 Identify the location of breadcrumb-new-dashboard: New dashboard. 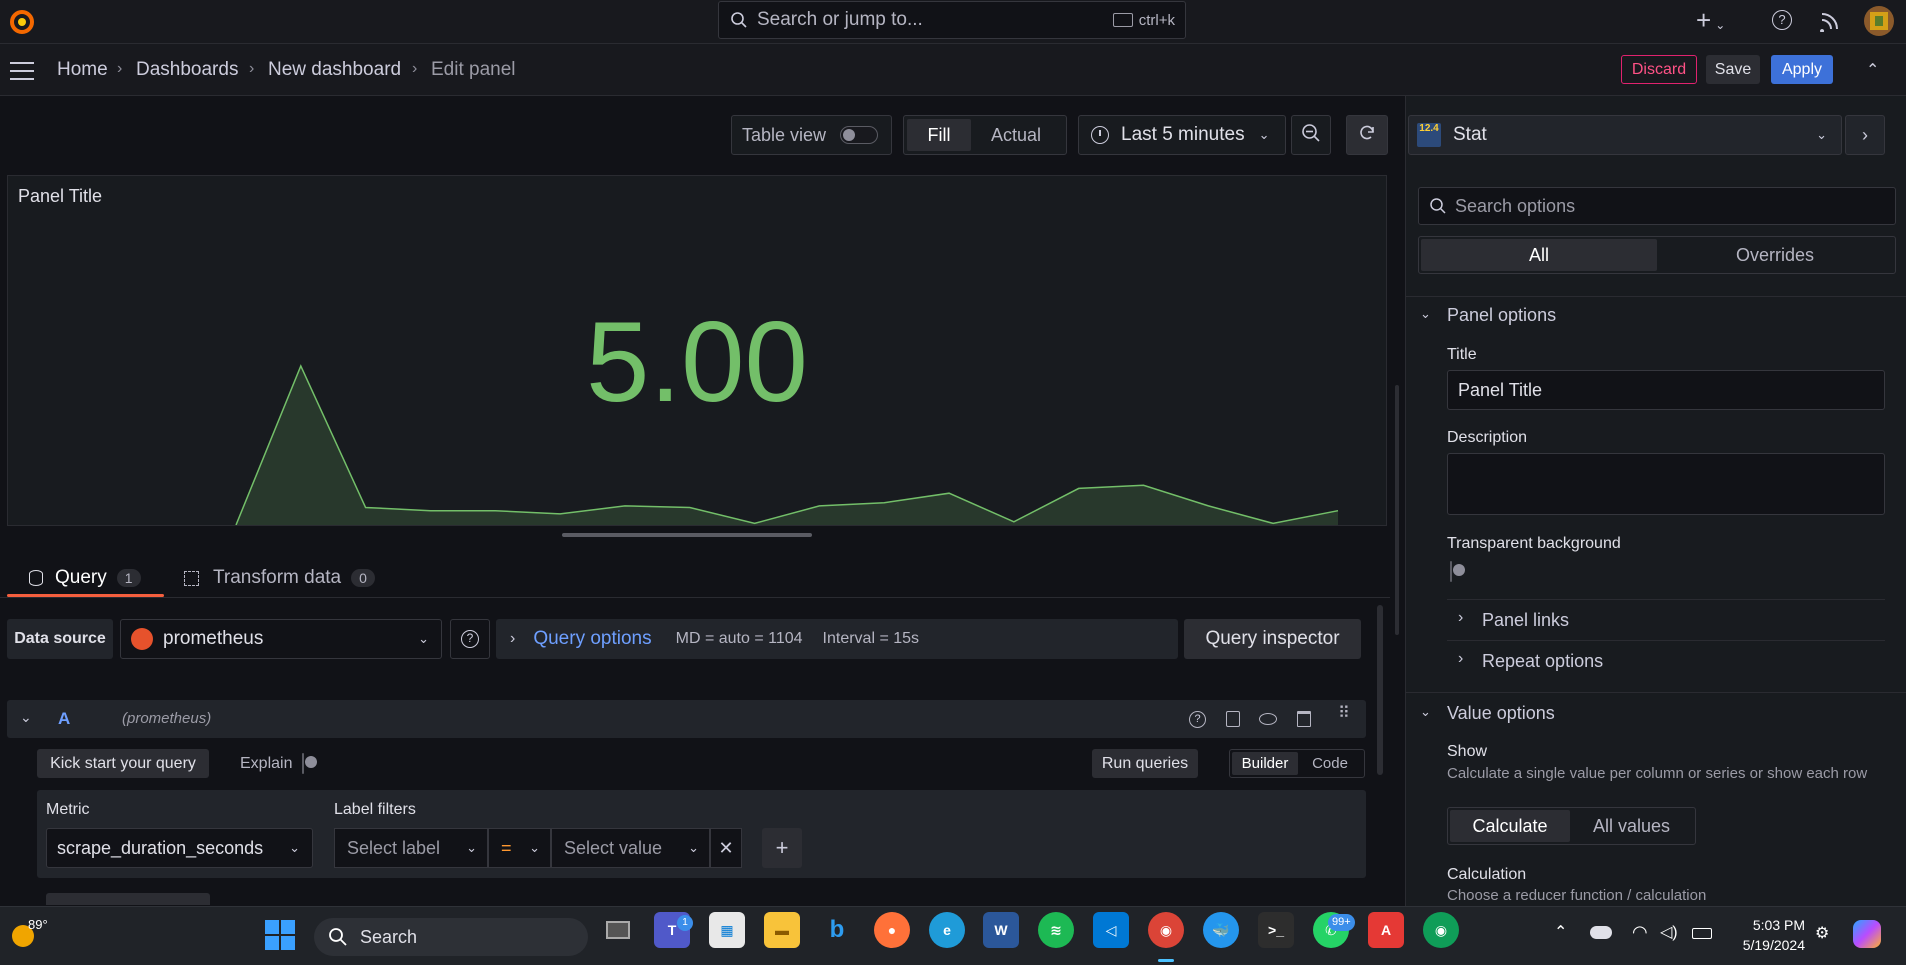
(334, 70).